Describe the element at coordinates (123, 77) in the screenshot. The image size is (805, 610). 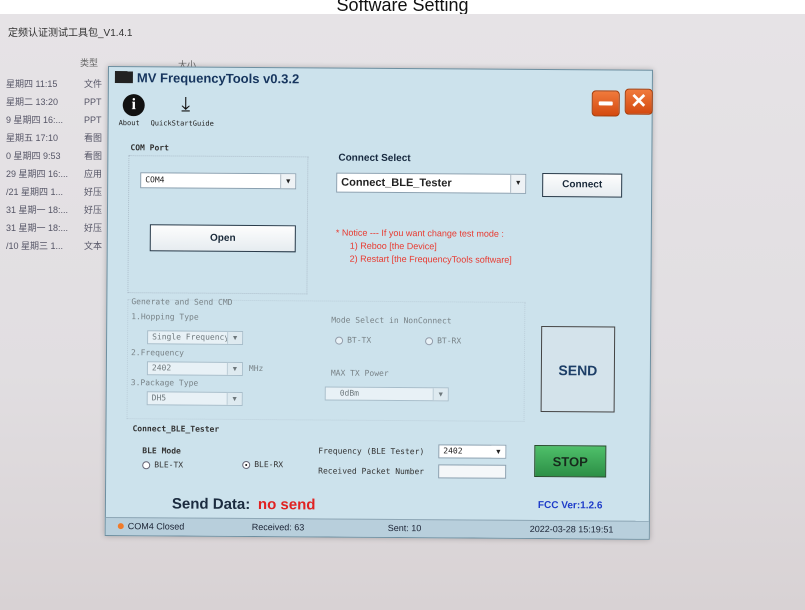
I see `app-icon` at that location.